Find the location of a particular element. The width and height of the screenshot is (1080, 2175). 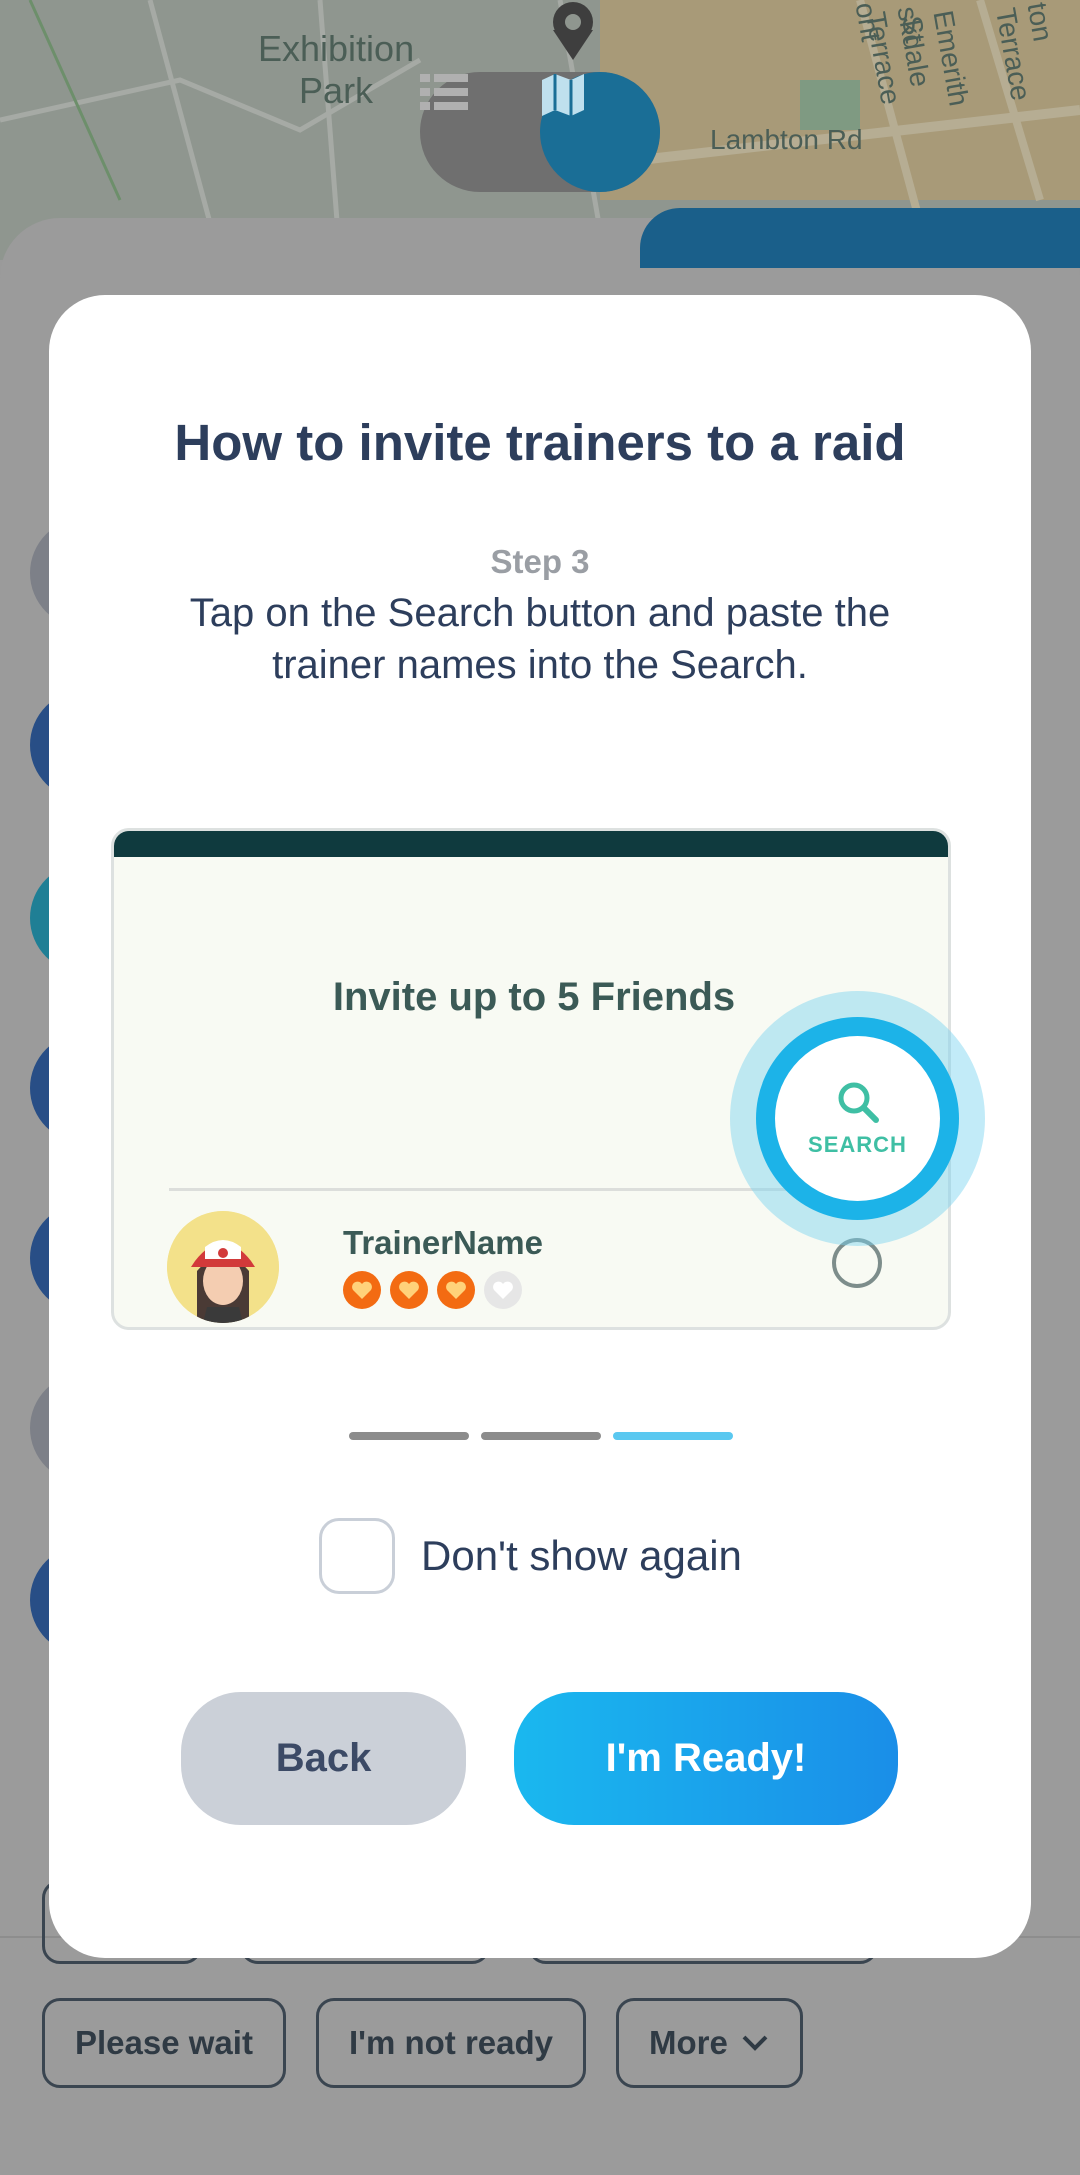

search-icon is located at coordinates (858, 1102).